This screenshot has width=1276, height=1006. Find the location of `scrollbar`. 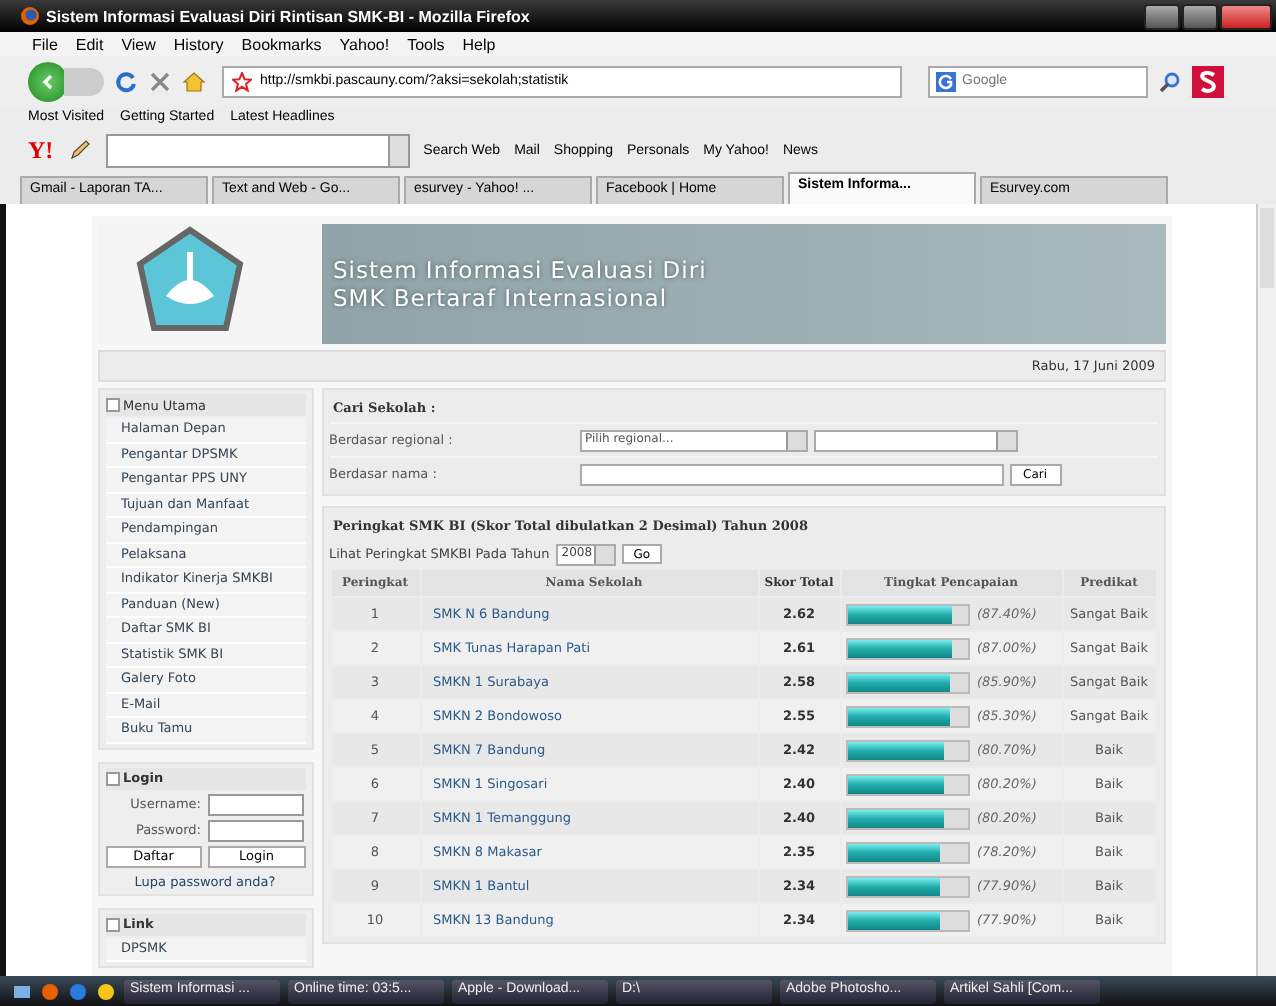

scrollbar is located at coordinates (1266, 590).